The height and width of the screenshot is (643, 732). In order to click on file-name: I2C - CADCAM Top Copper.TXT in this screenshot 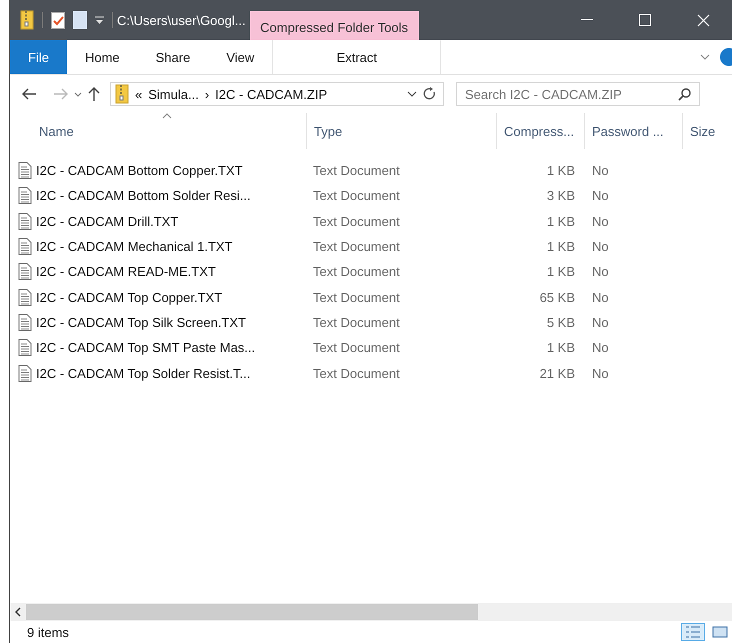, I will do `click(169, 297)`.